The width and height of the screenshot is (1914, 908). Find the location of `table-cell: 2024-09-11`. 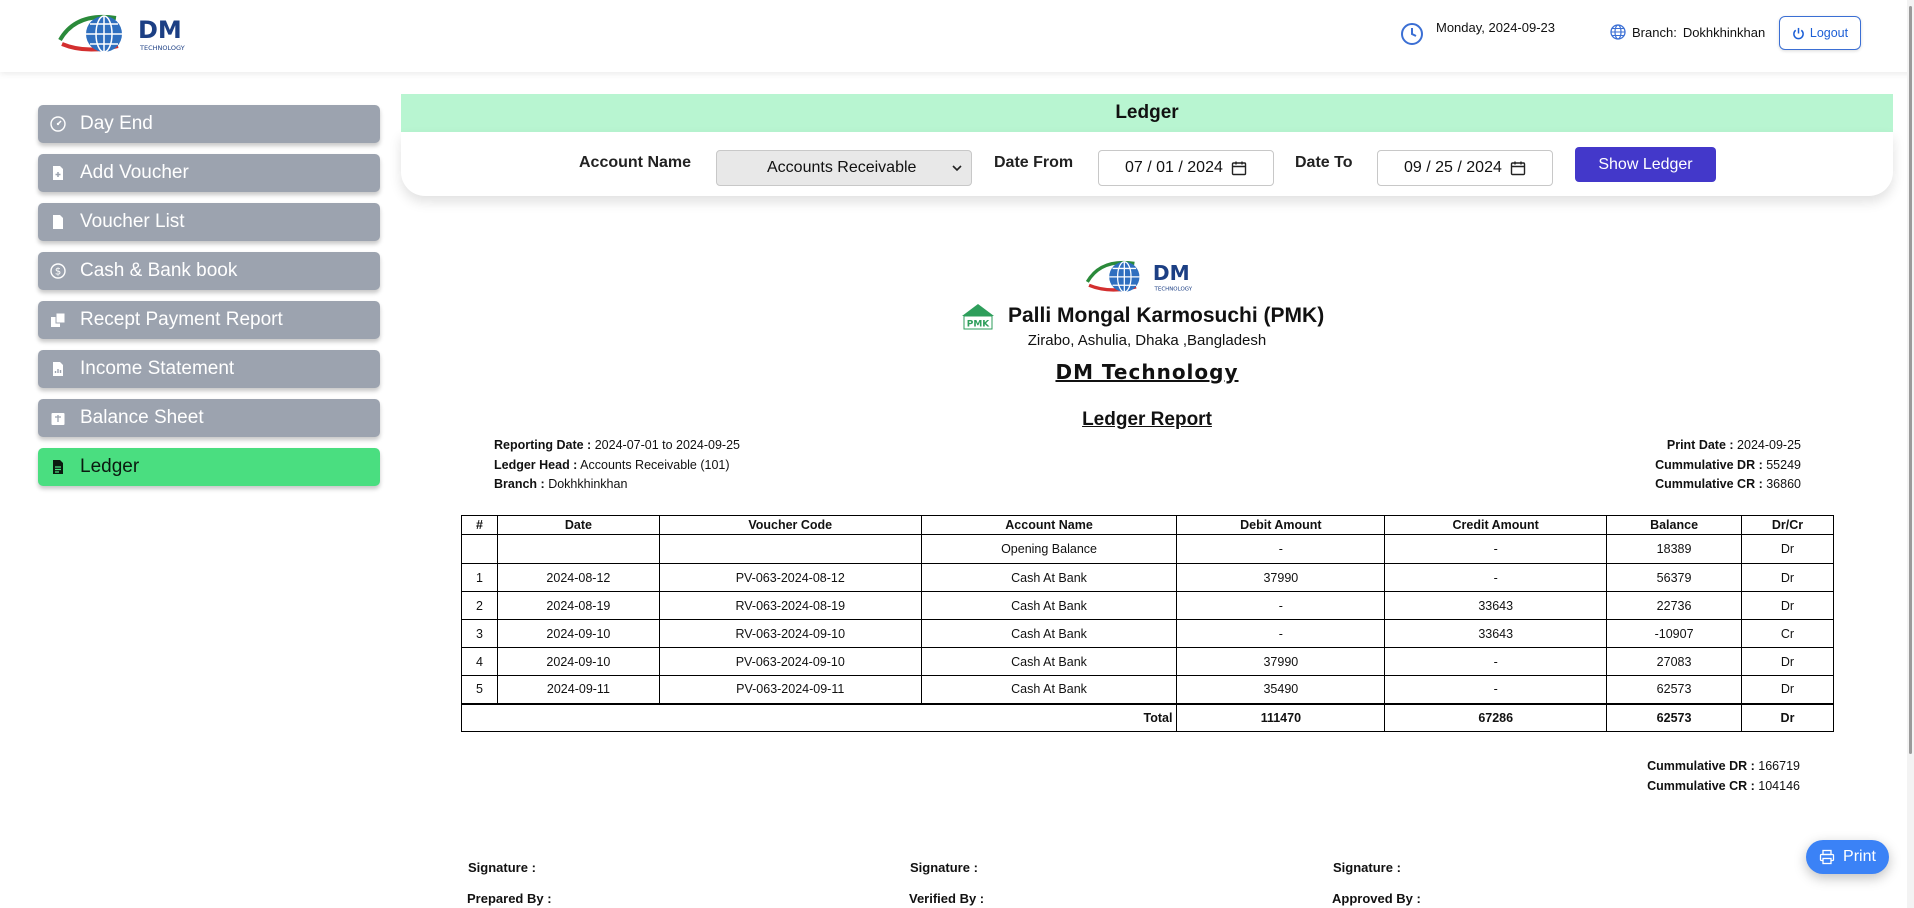

table-cell: 2024-09-11 is located at coordinates (578, 689).